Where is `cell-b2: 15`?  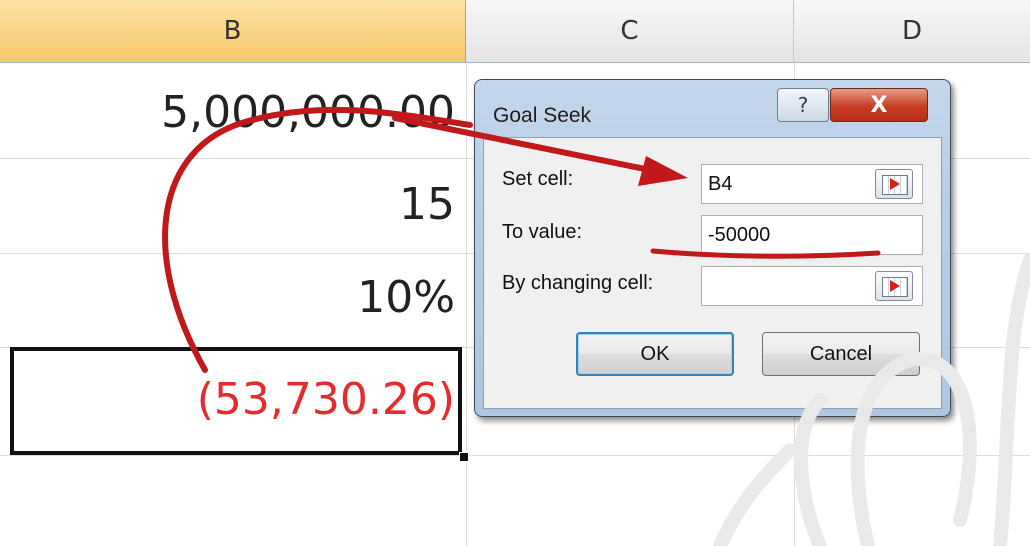
cell-b2: 15 is located at coordinates (227, 205).